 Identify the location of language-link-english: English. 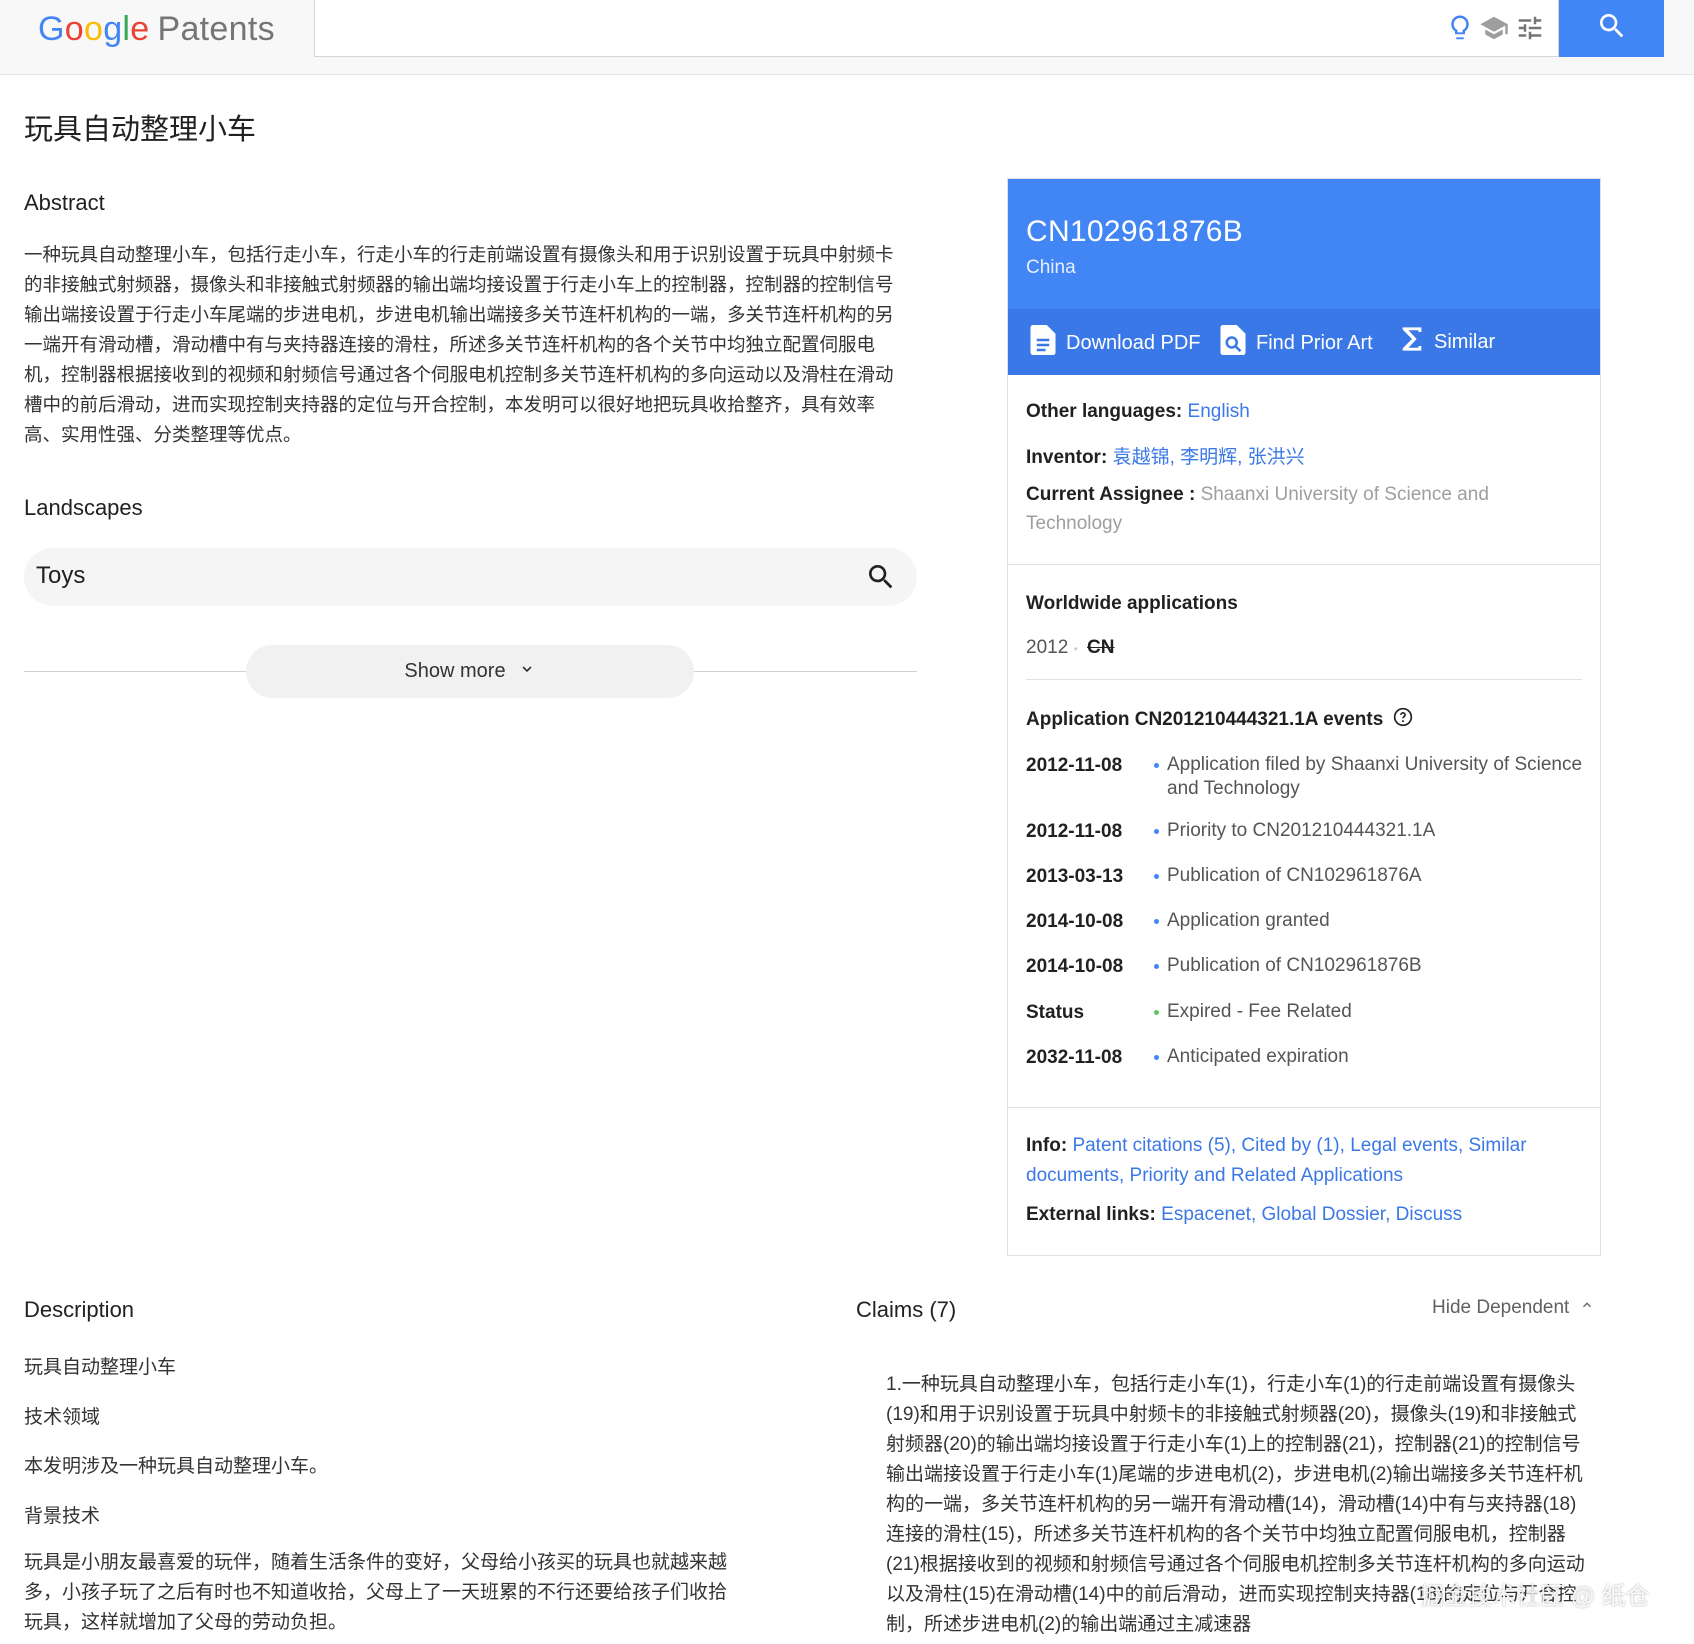
(1219, 411).